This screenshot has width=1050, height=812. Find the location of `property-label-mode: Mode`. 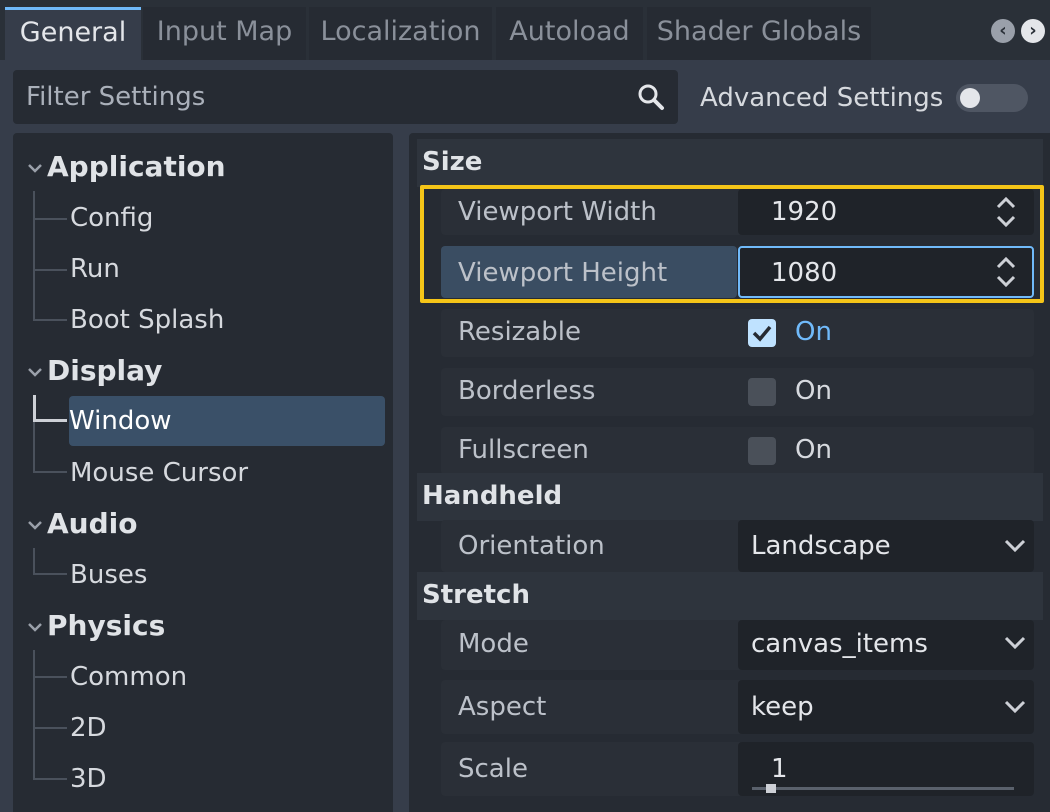

property-label-mode: Mode is located at coordinates (493, 644).